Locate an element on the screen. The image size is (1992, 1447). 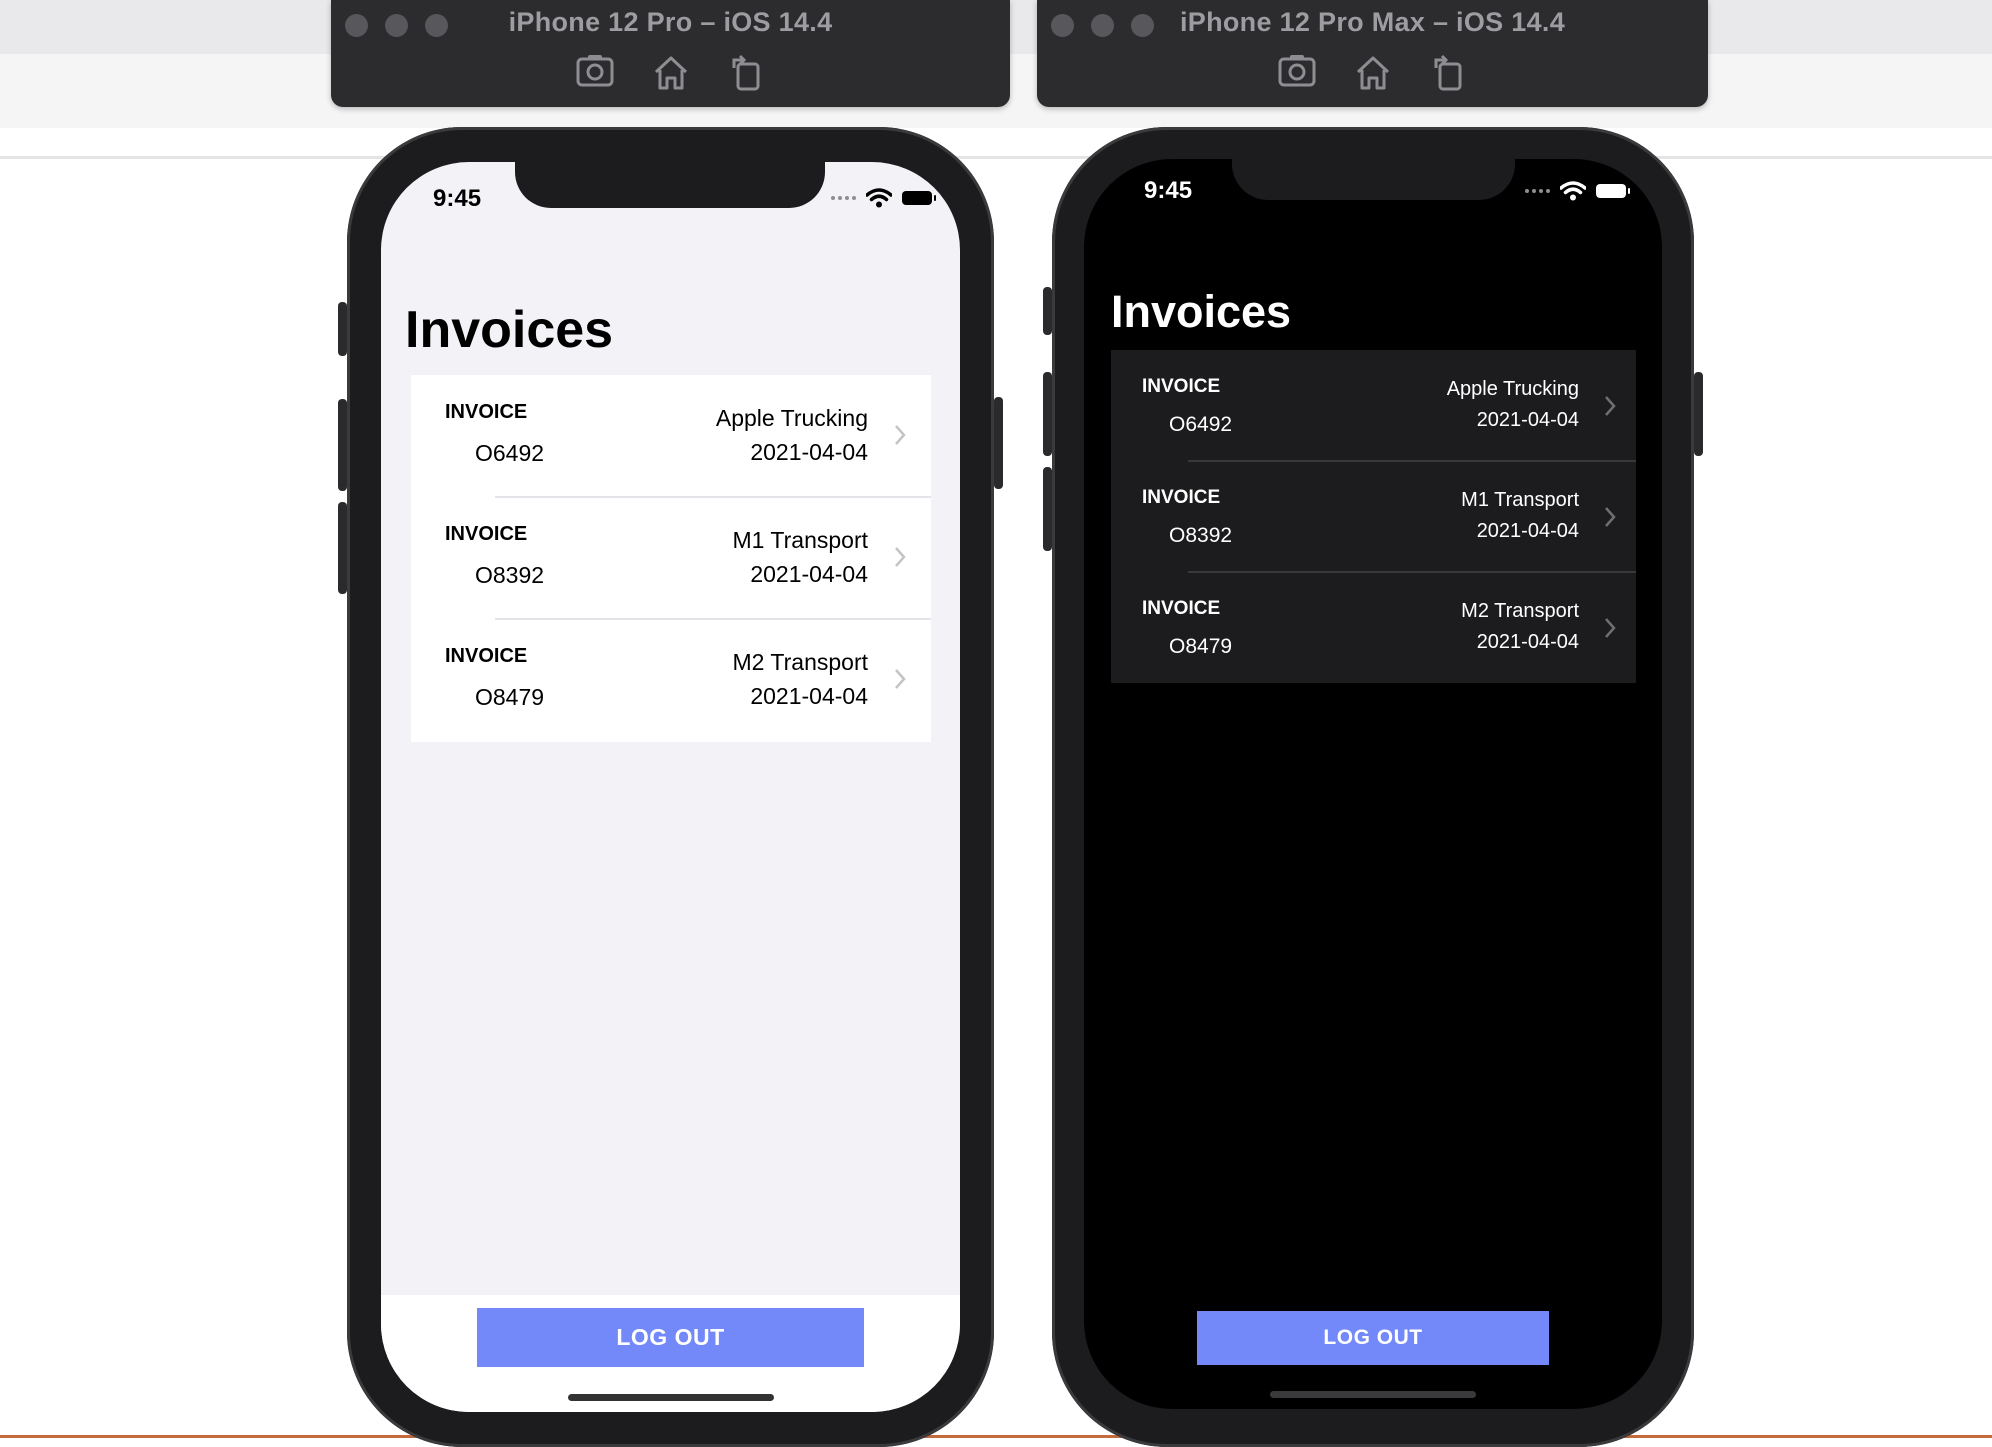
simulator-title: iPhone 12 Pro – iOS 14.4 is located at coordinates (670, 22).